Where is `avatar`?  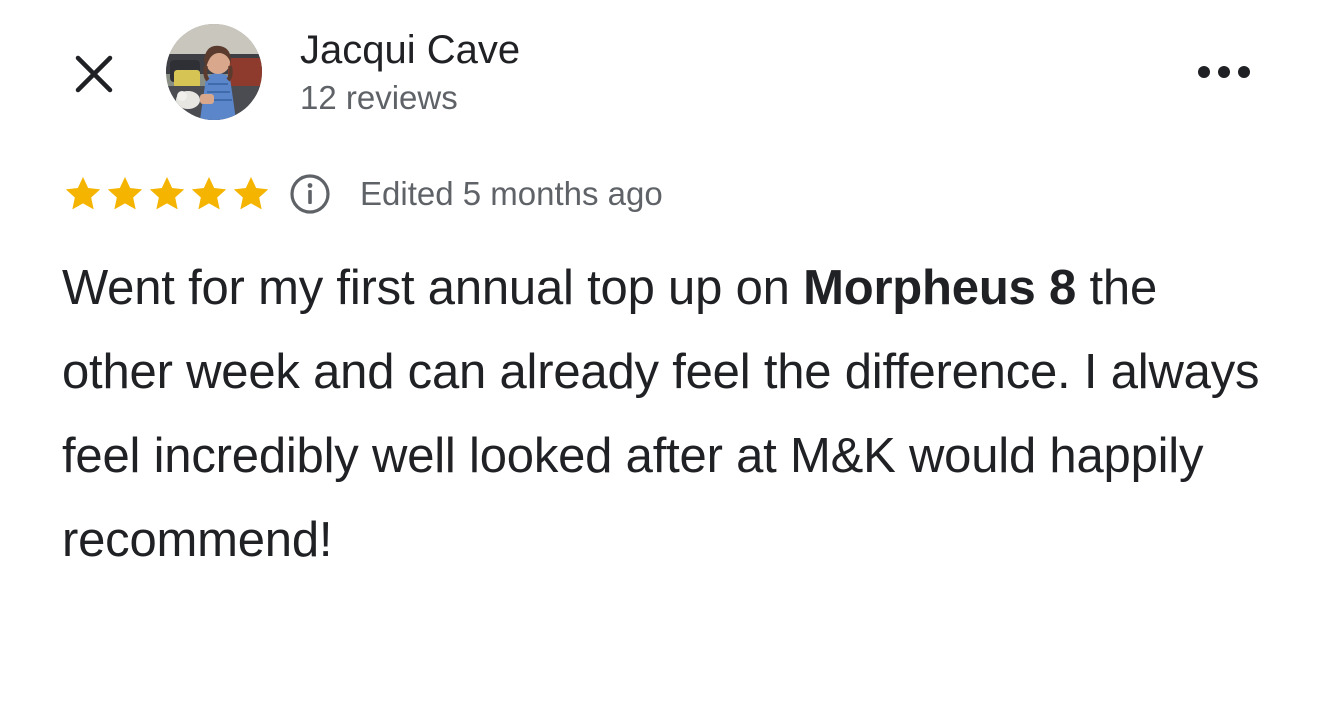
avatar is located at coordinates (214, 72).